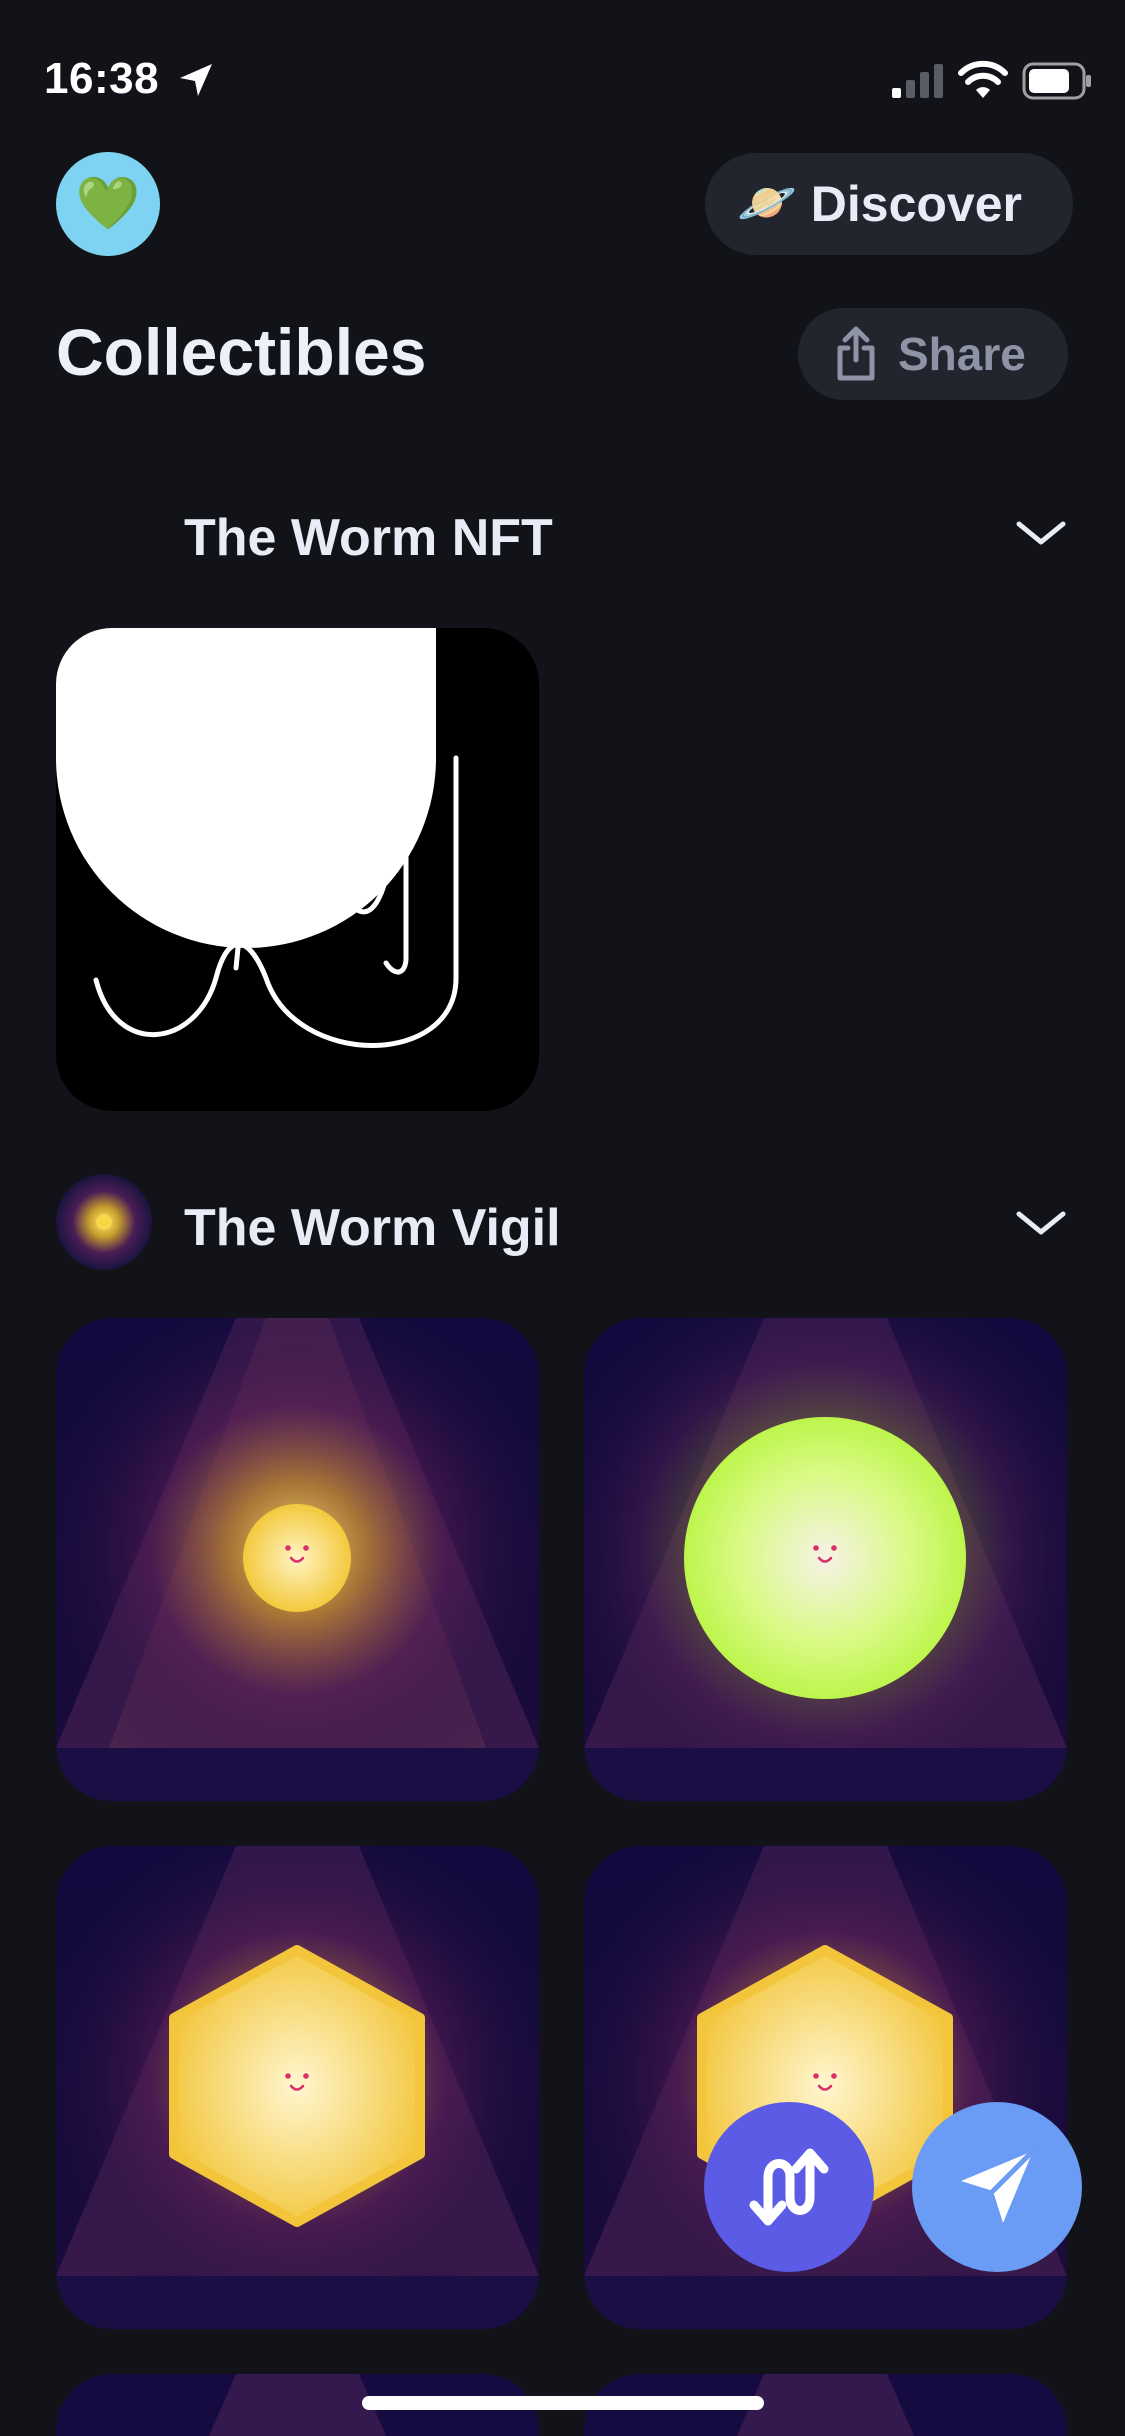 The height and width of the screenshot is (2436, 1125). Describe the element at coordinates (563, 2403) in the screenshot. I see `home-indicator` at that location.